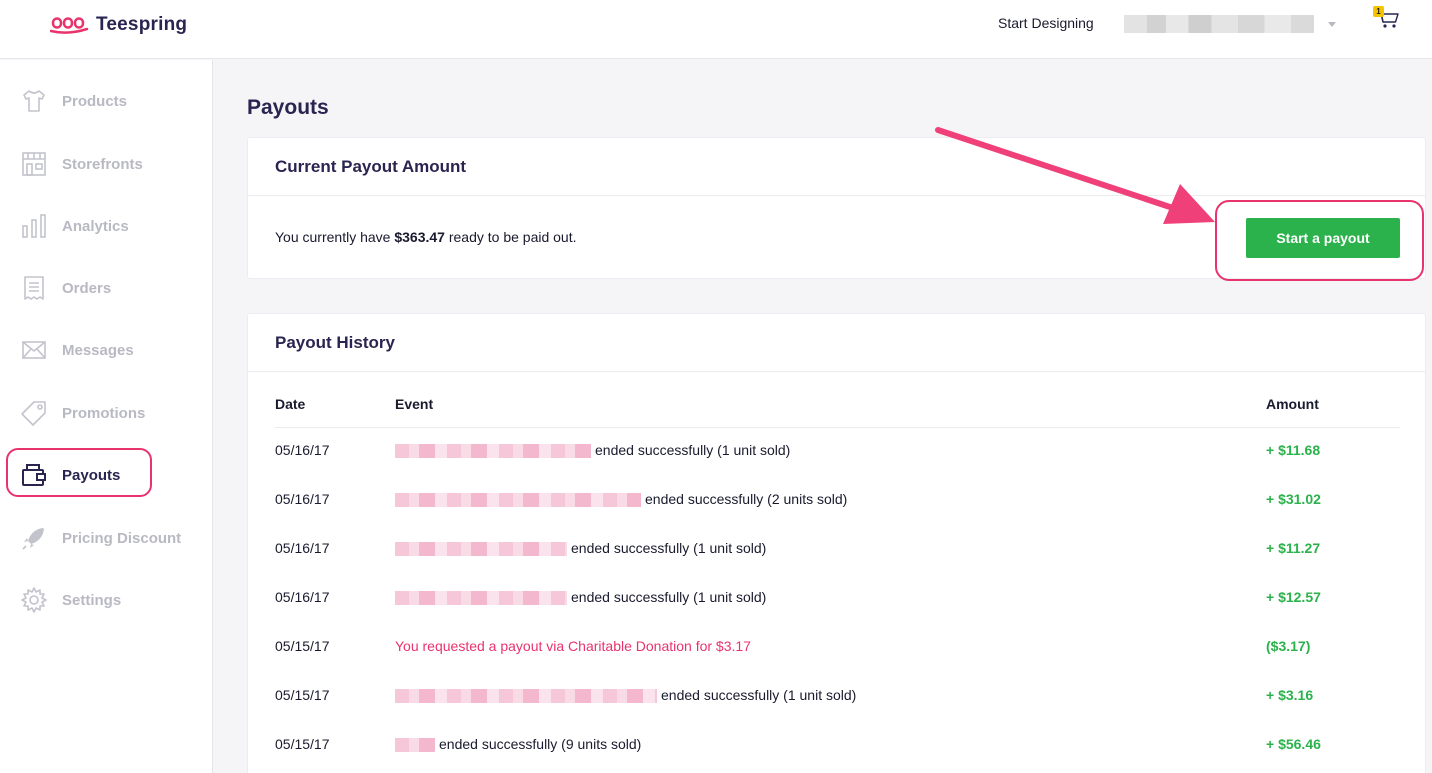  Describe the element at coordinates (98, 350) in the screenshot. I see `sidebar-item-label: Messages` at that location.